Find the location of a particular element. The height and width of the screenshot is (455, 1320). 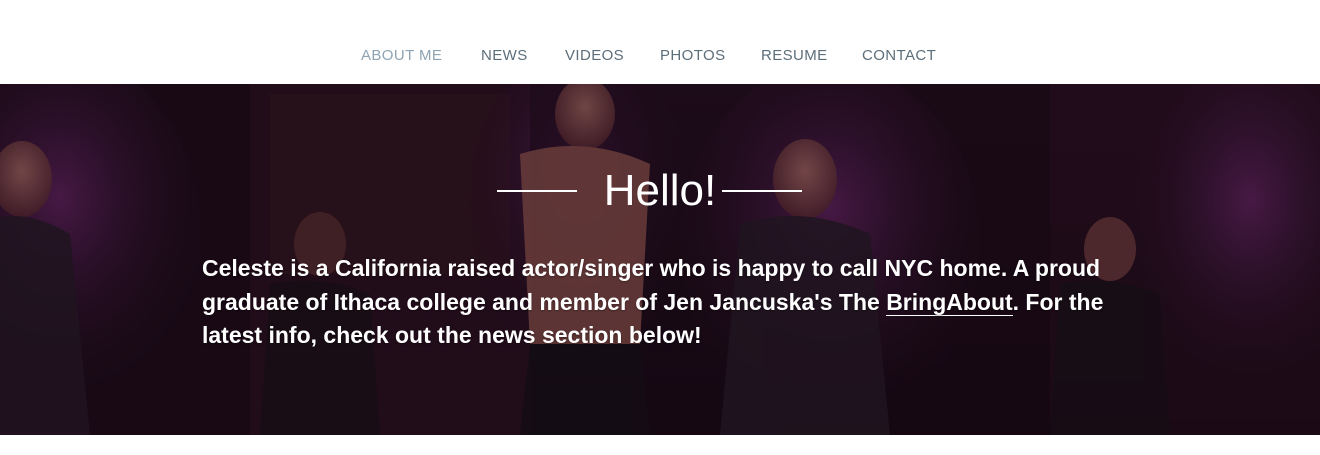

nav-link-videos: VIDEOS is located at coordinates (594, 55).